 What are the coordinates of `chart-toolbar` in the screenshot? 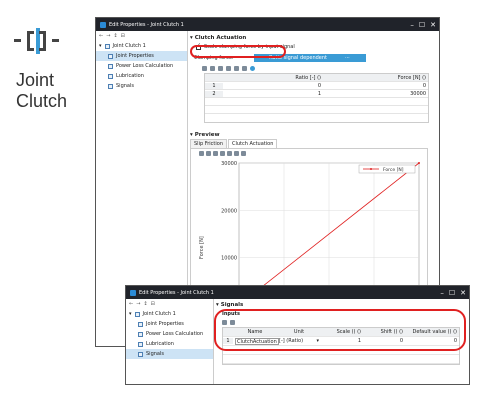 It's located at (309, 153).